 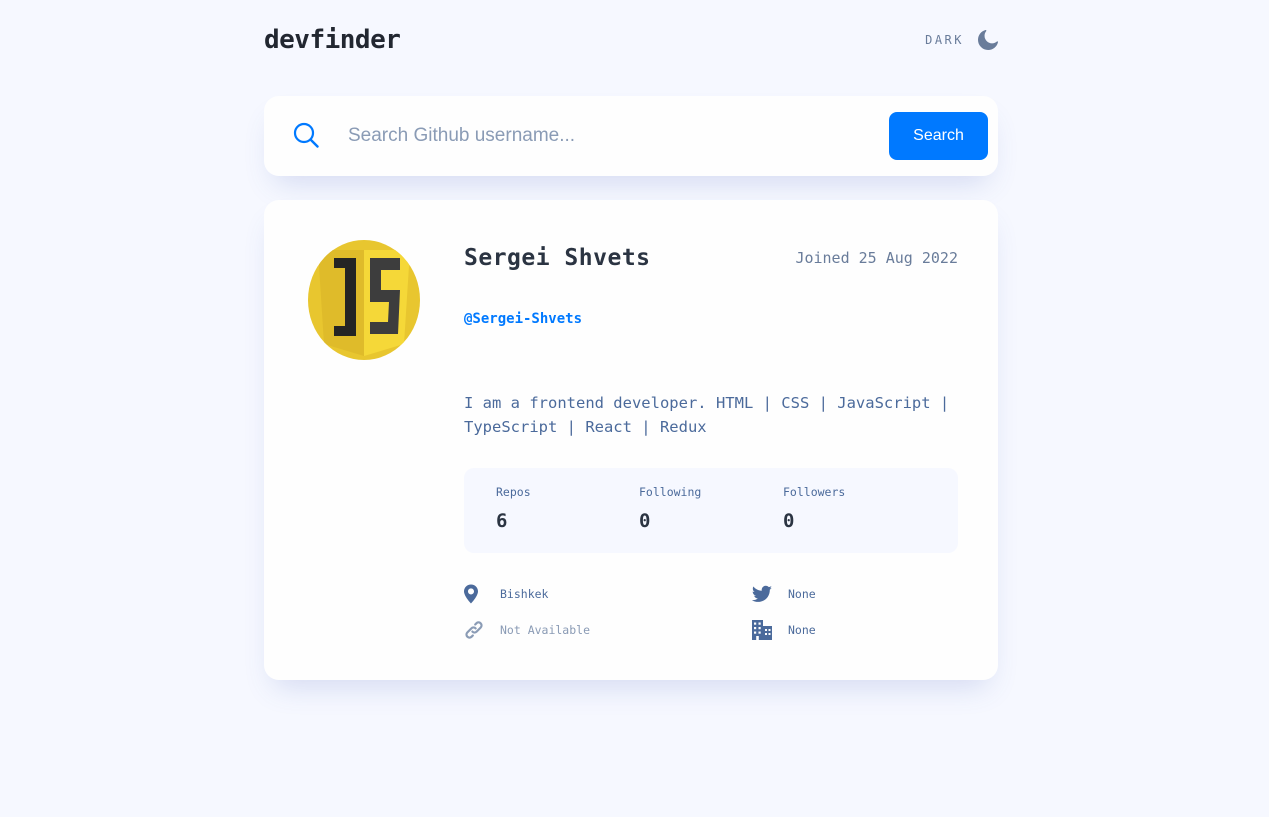 I want to click on stat-repos: Repos 6, so click(x=513, y=508).